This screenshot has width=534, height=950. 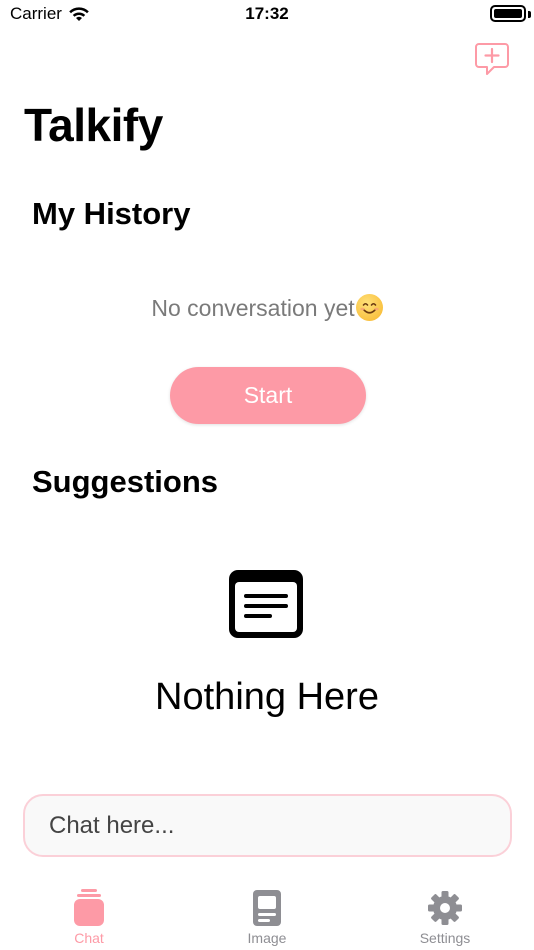 I want to click on start-button: Start, so click(x=268, y=395).